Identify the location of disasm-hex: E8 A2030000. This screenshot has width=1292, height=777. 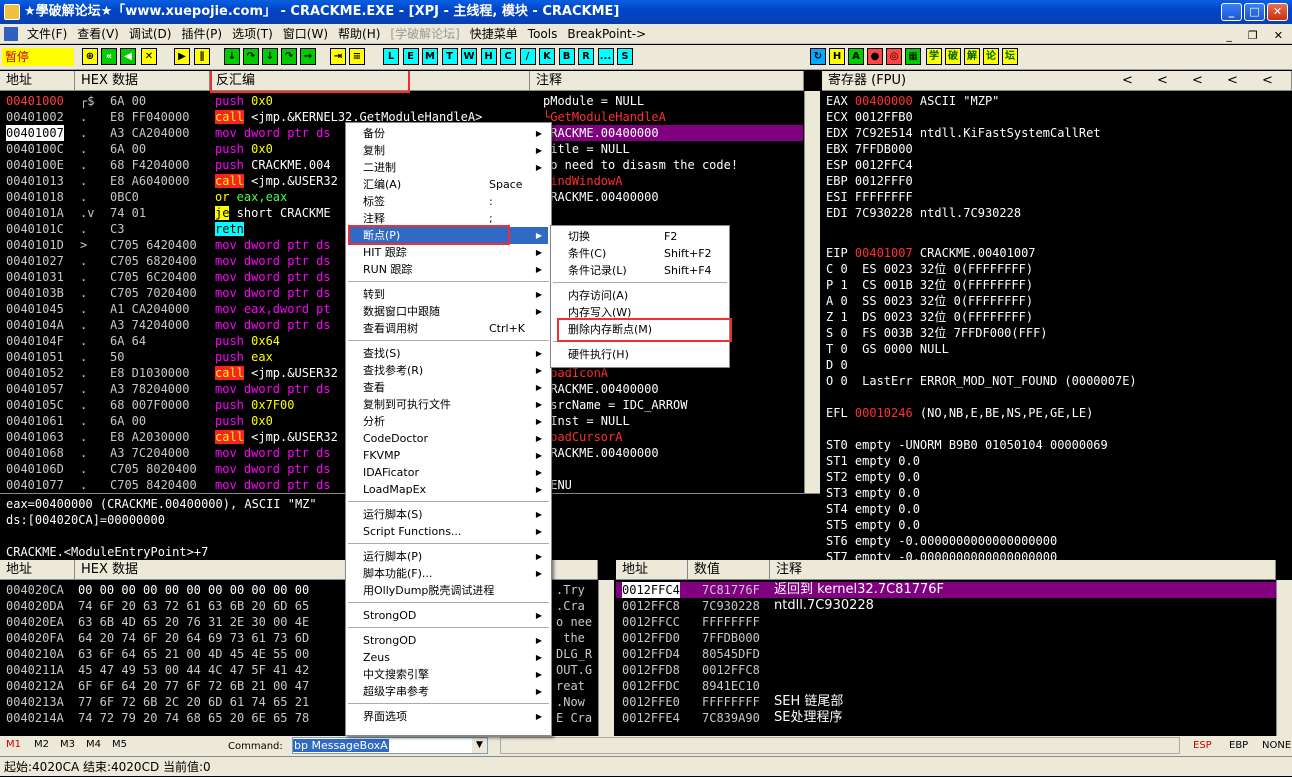
(149, 437).